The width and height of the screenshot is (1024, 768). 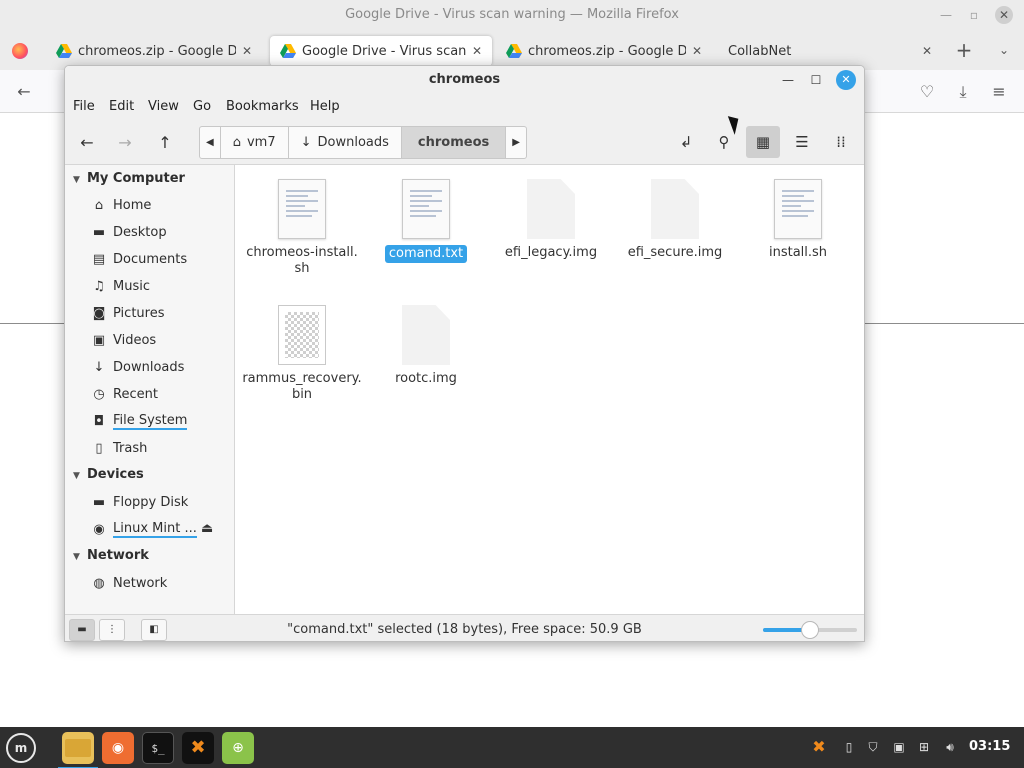 I want to click on taskbar: m ◉ $_ ✖ ⊕ ✖ ▯ ⛉ ▣ ⊞ 🔊︎ 03:15, so click(x=512, y=747).